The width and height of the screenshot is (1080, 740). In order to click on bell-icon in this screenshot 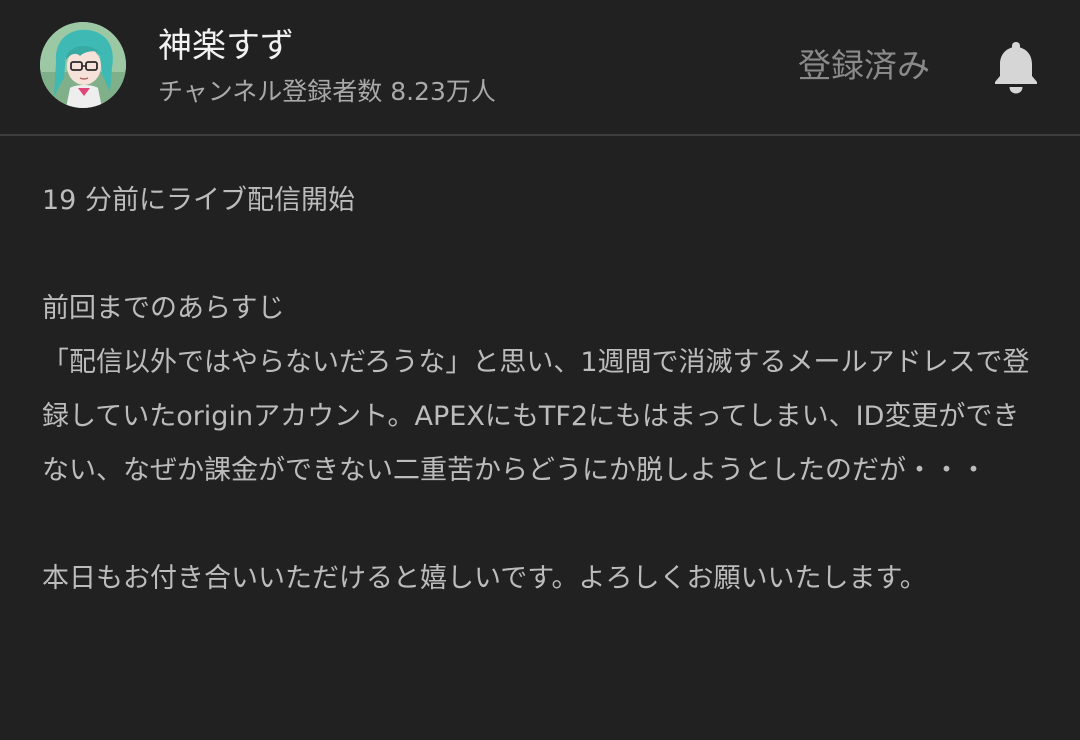, I will do `click(1016, 68)`.